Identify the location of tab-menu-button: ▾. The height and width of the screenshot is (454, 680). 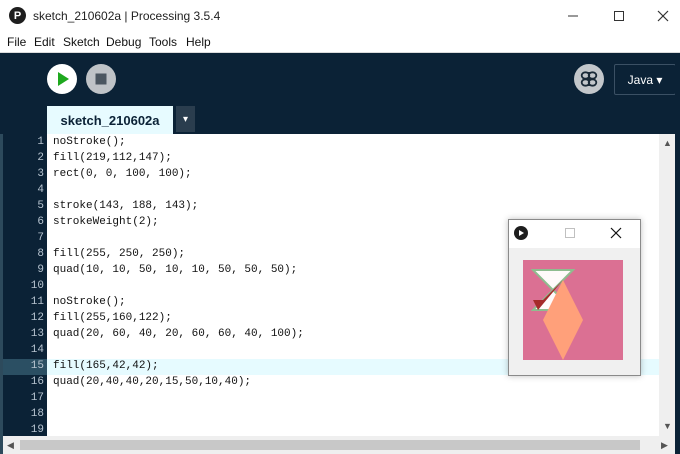
(185, 119).